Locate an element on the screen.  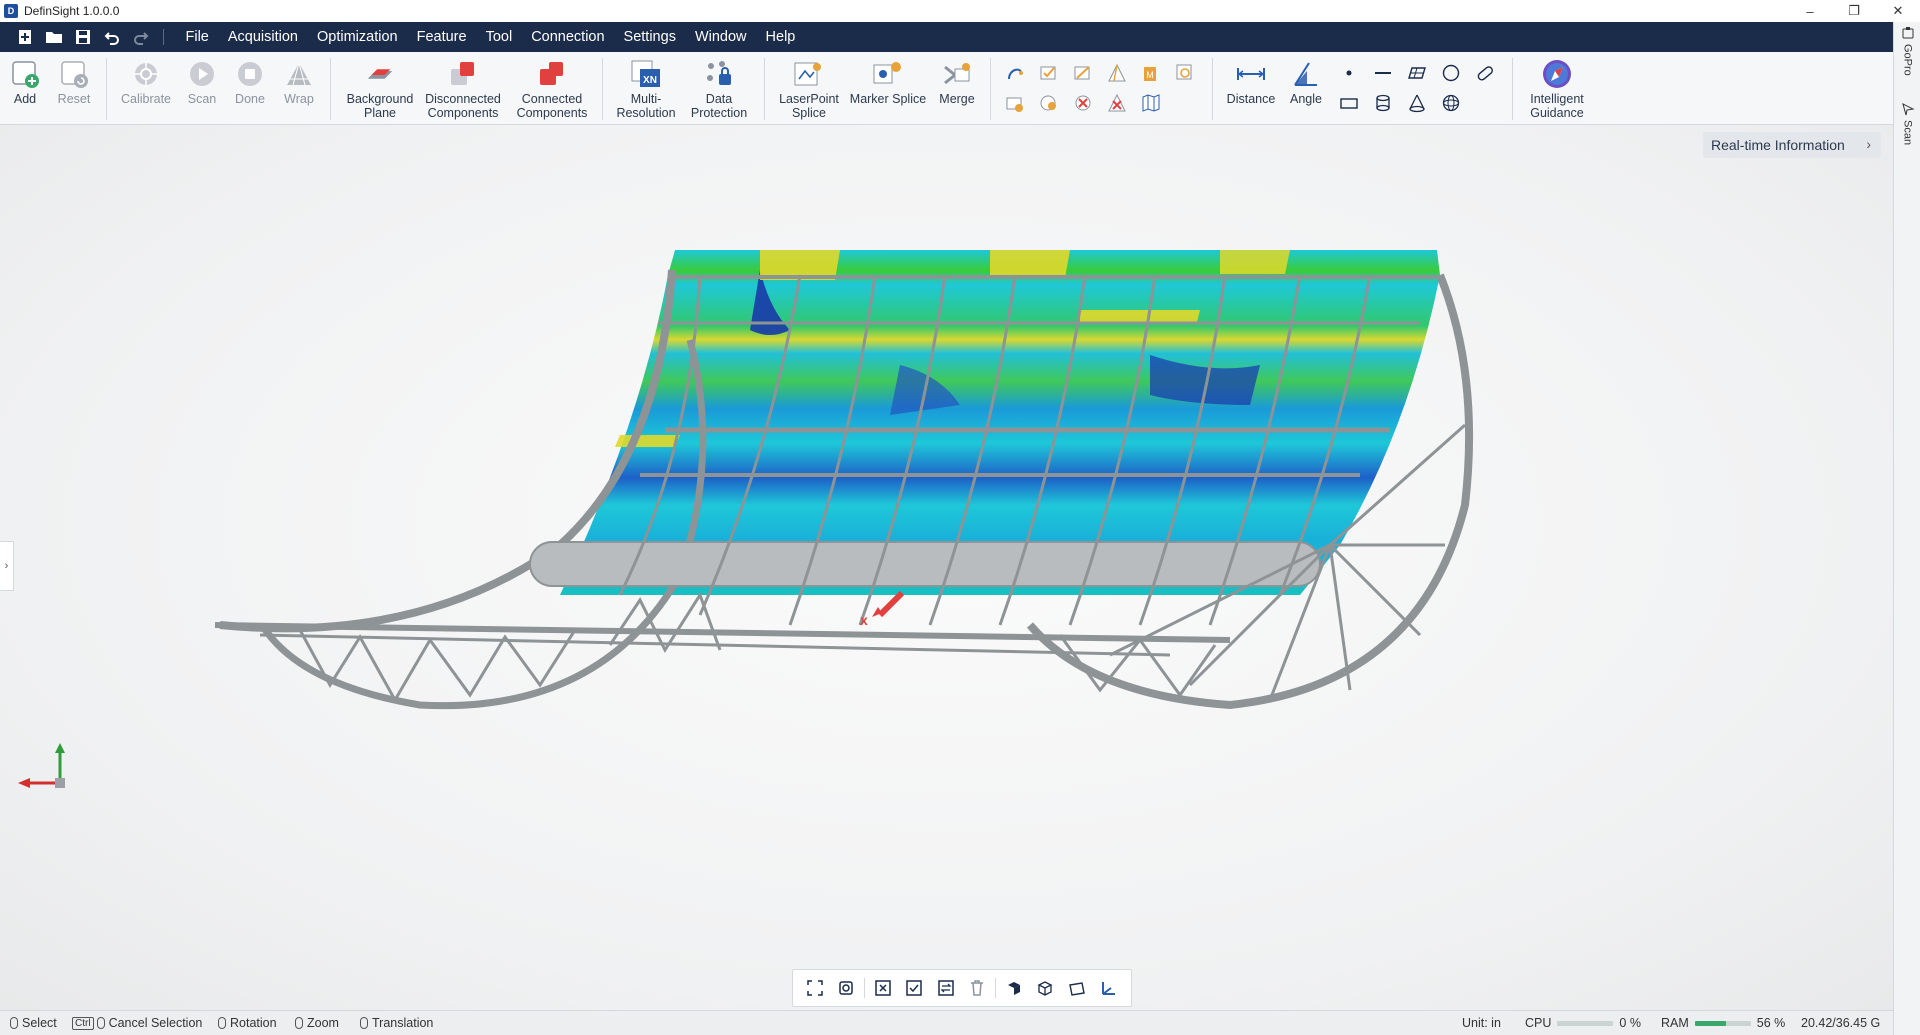
cube-tool-icon is located at coordinates (1014, 988).